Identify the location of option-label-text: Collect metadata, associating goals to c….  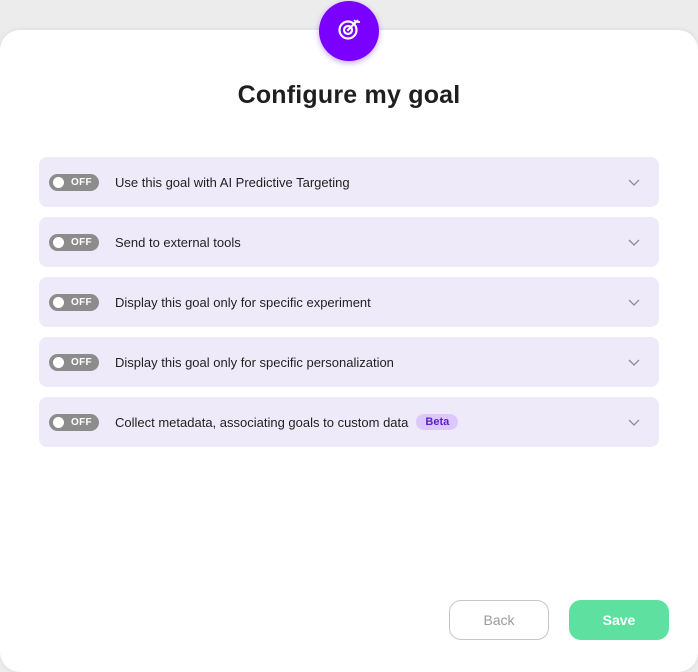
(262, 422).